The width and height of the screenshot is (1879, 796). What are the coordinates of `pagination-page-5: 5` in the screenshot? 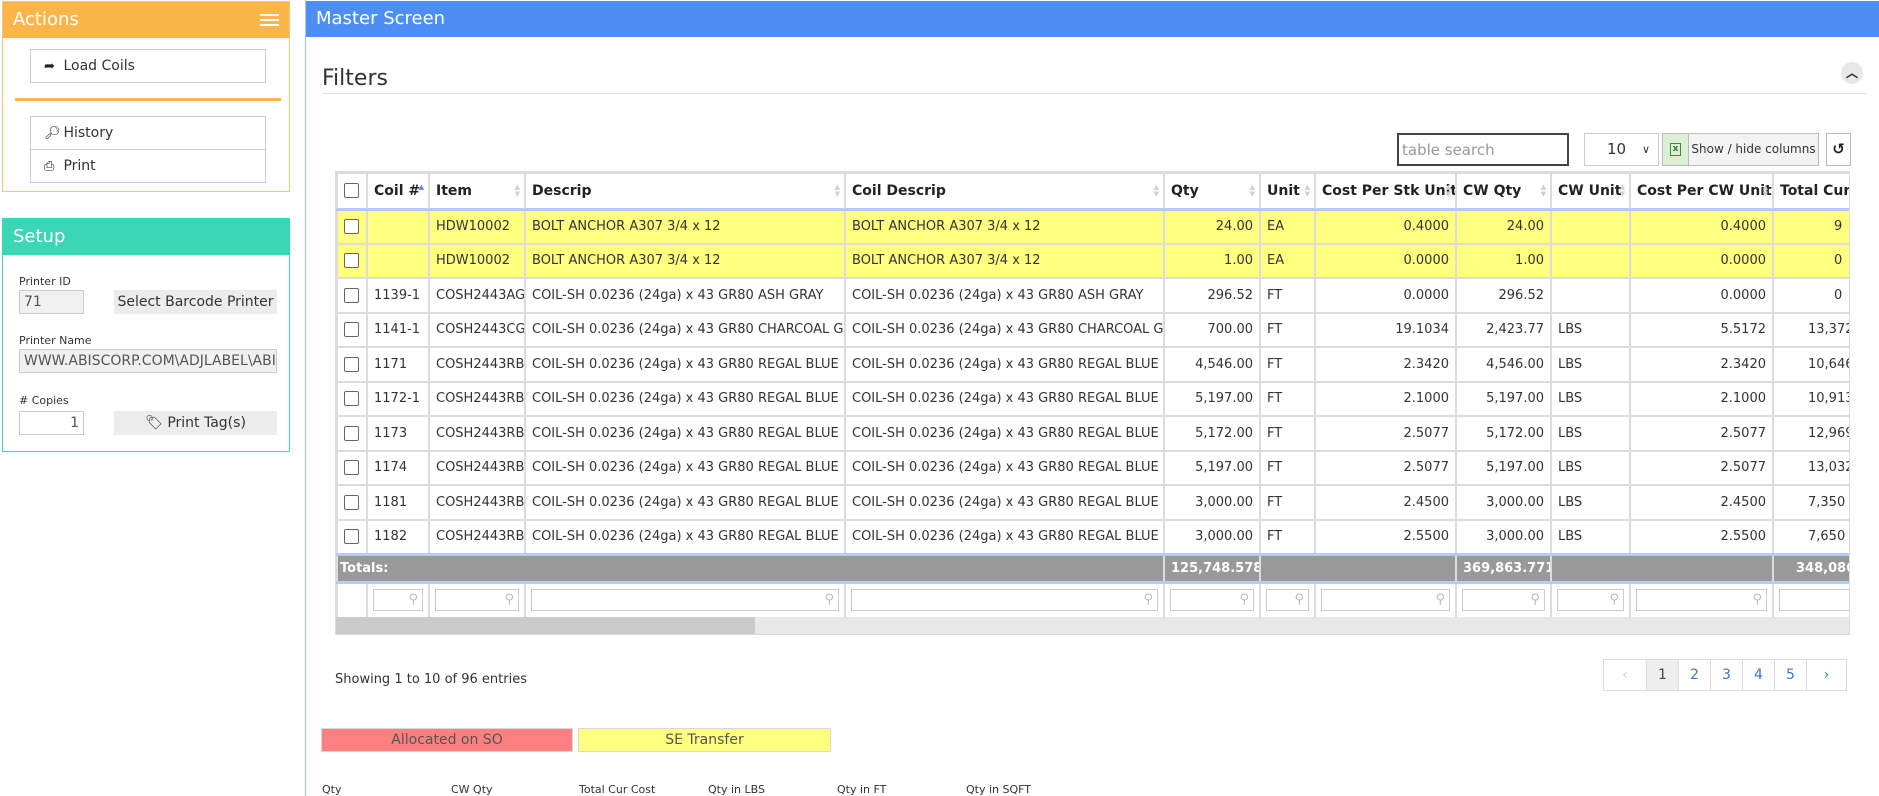 It's located at (1790, 675).